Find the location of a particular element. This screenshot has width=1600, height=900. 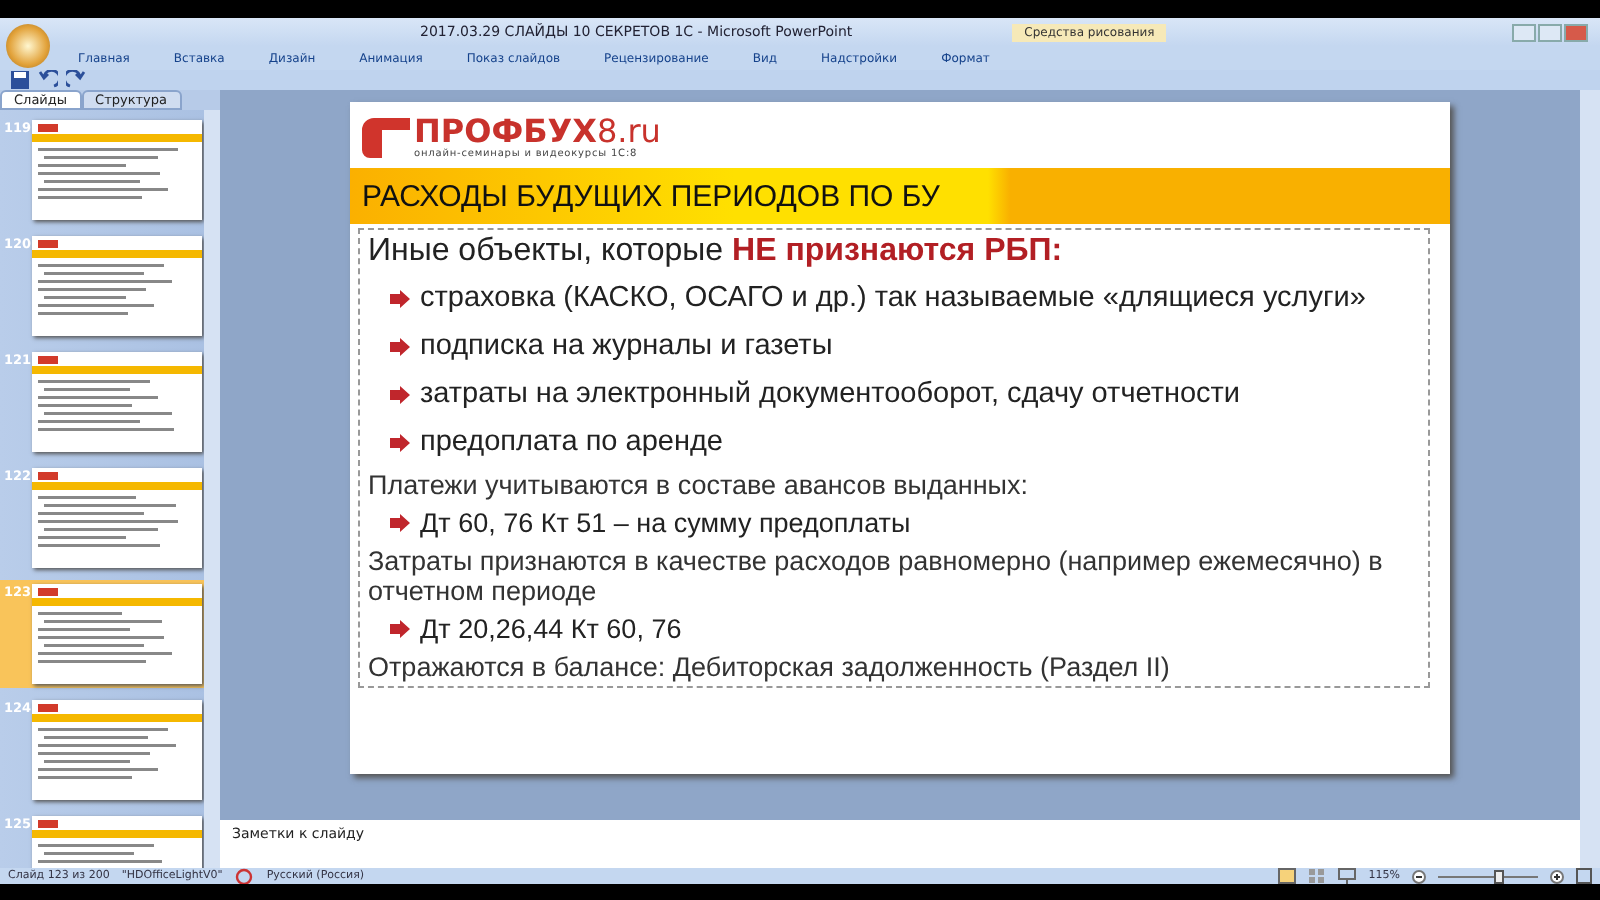

slide-text: Иные объекты, которые НЕ признаются РБП: is located at coordinates (716, 252).